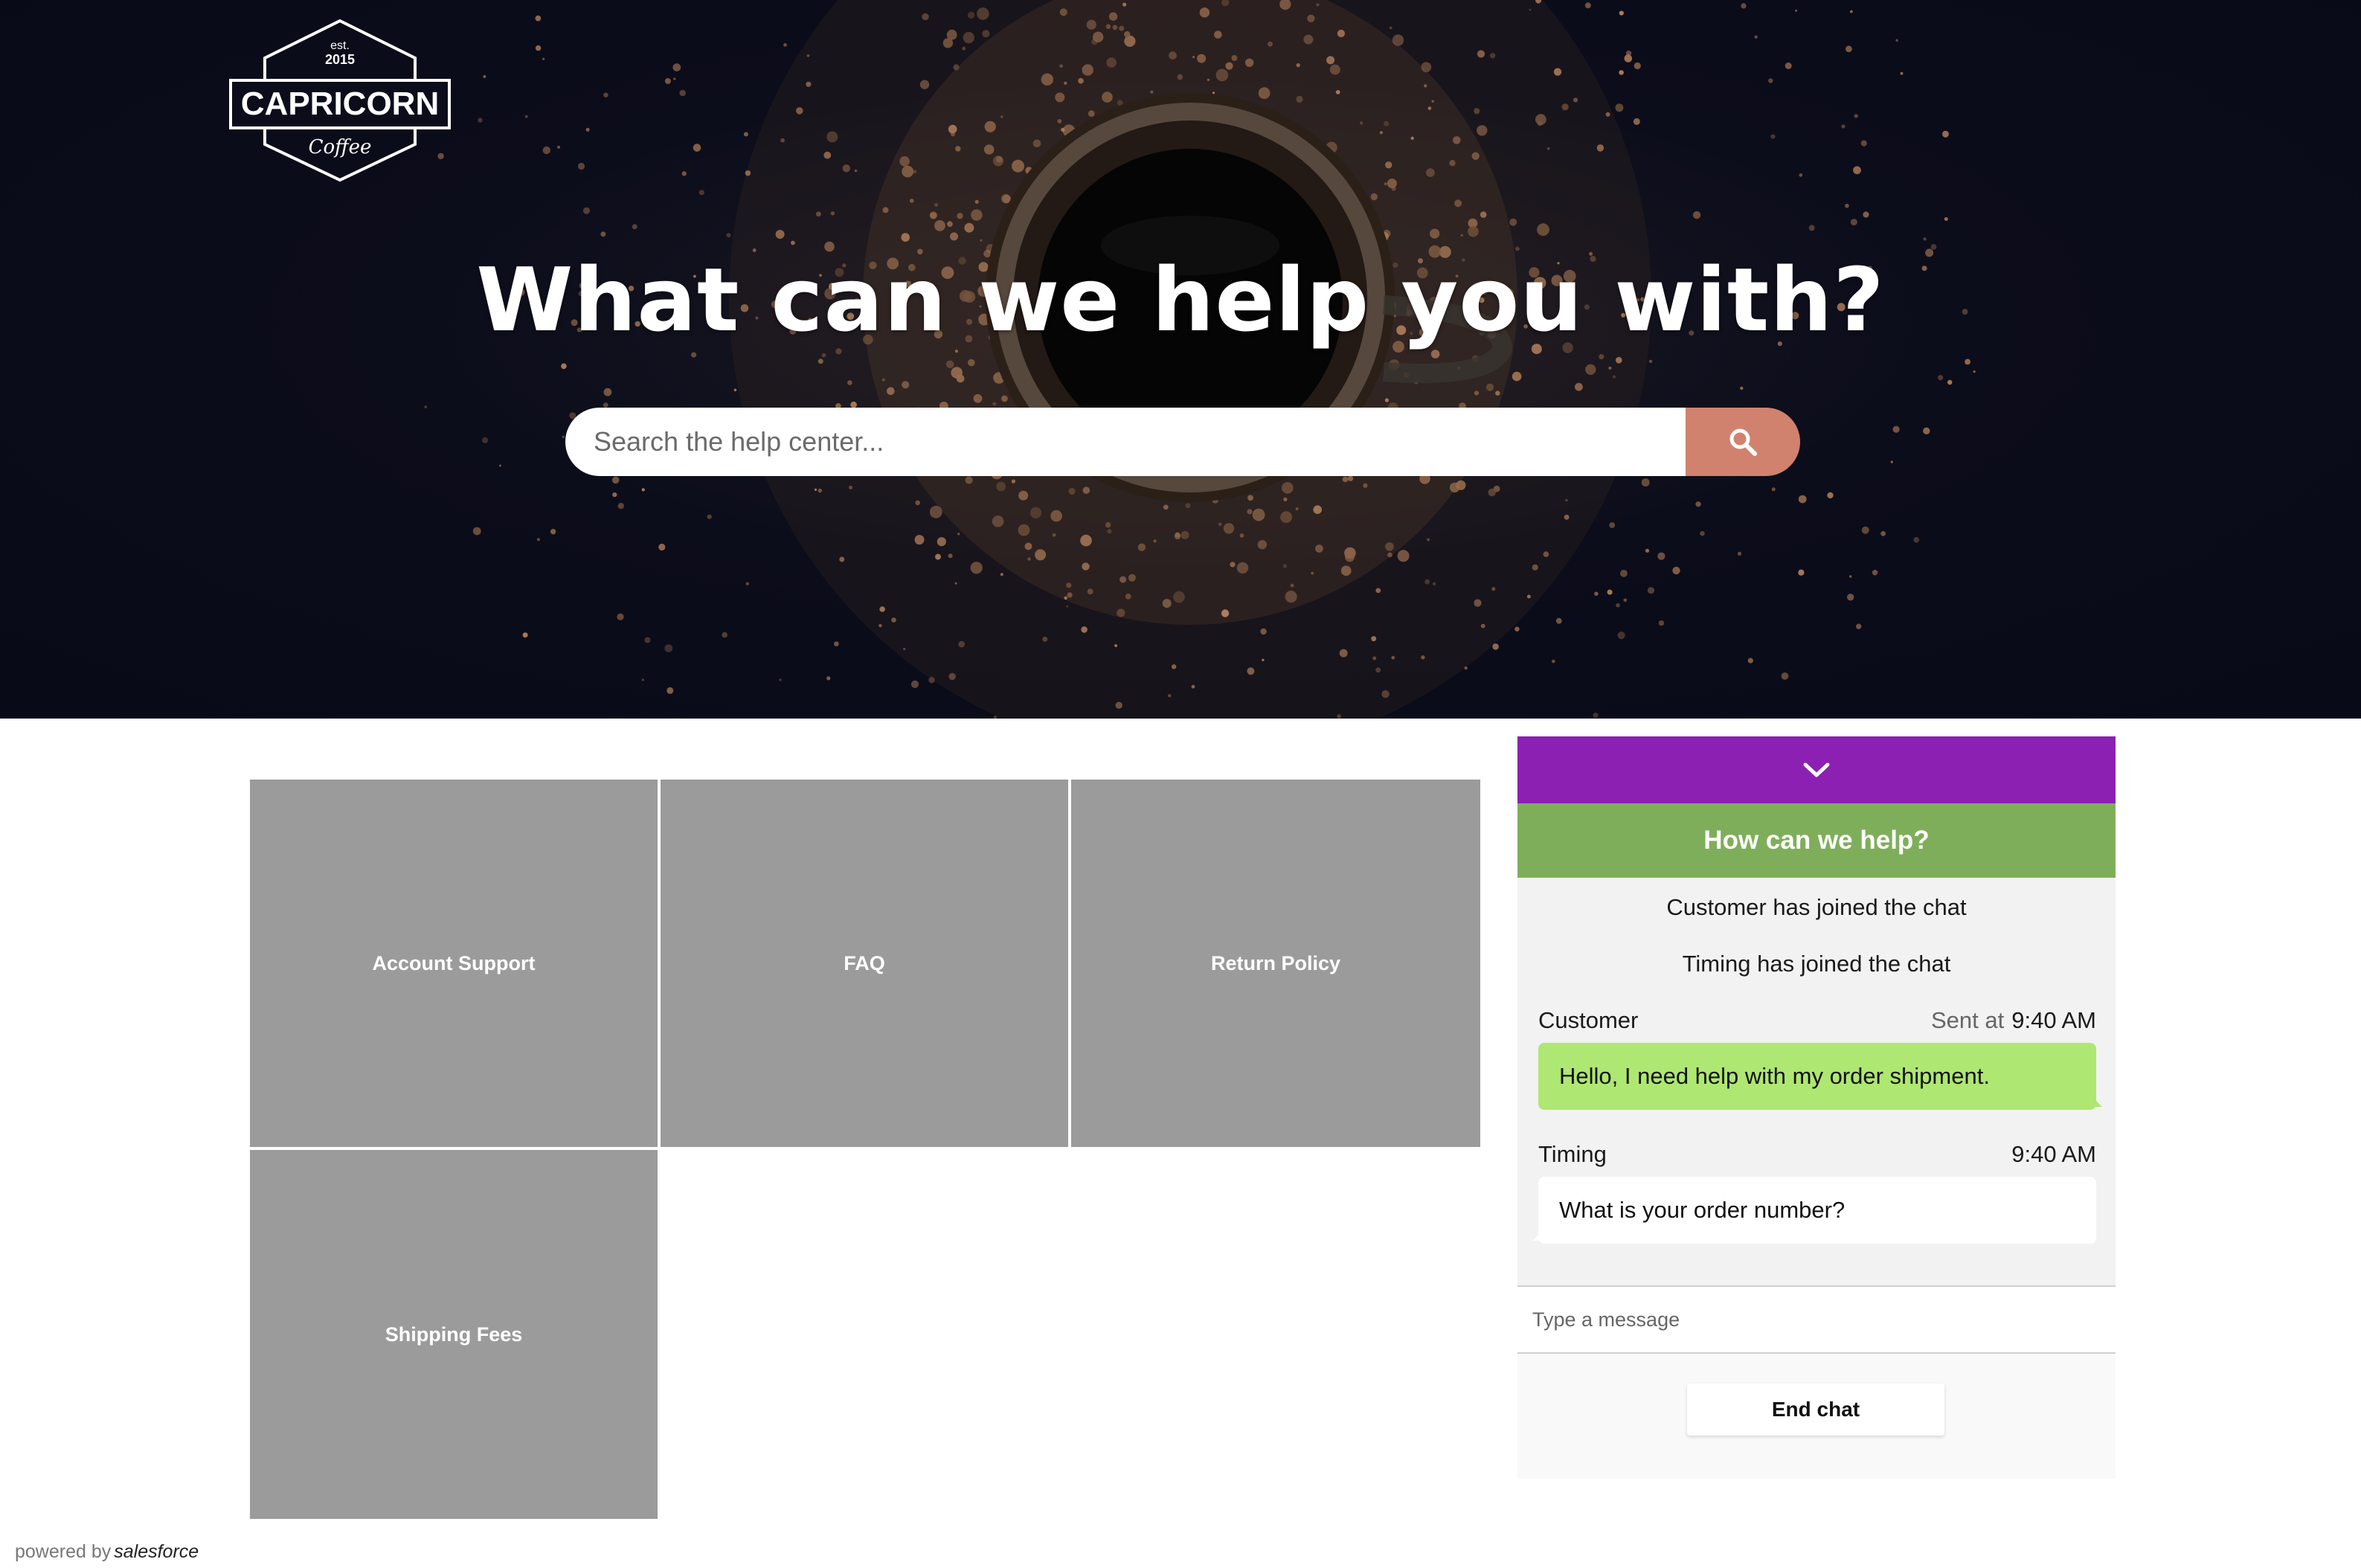 The height and width of the screenshot is (1568, 2361). I want to click on chat-minimize-button, so click(1816, 769).